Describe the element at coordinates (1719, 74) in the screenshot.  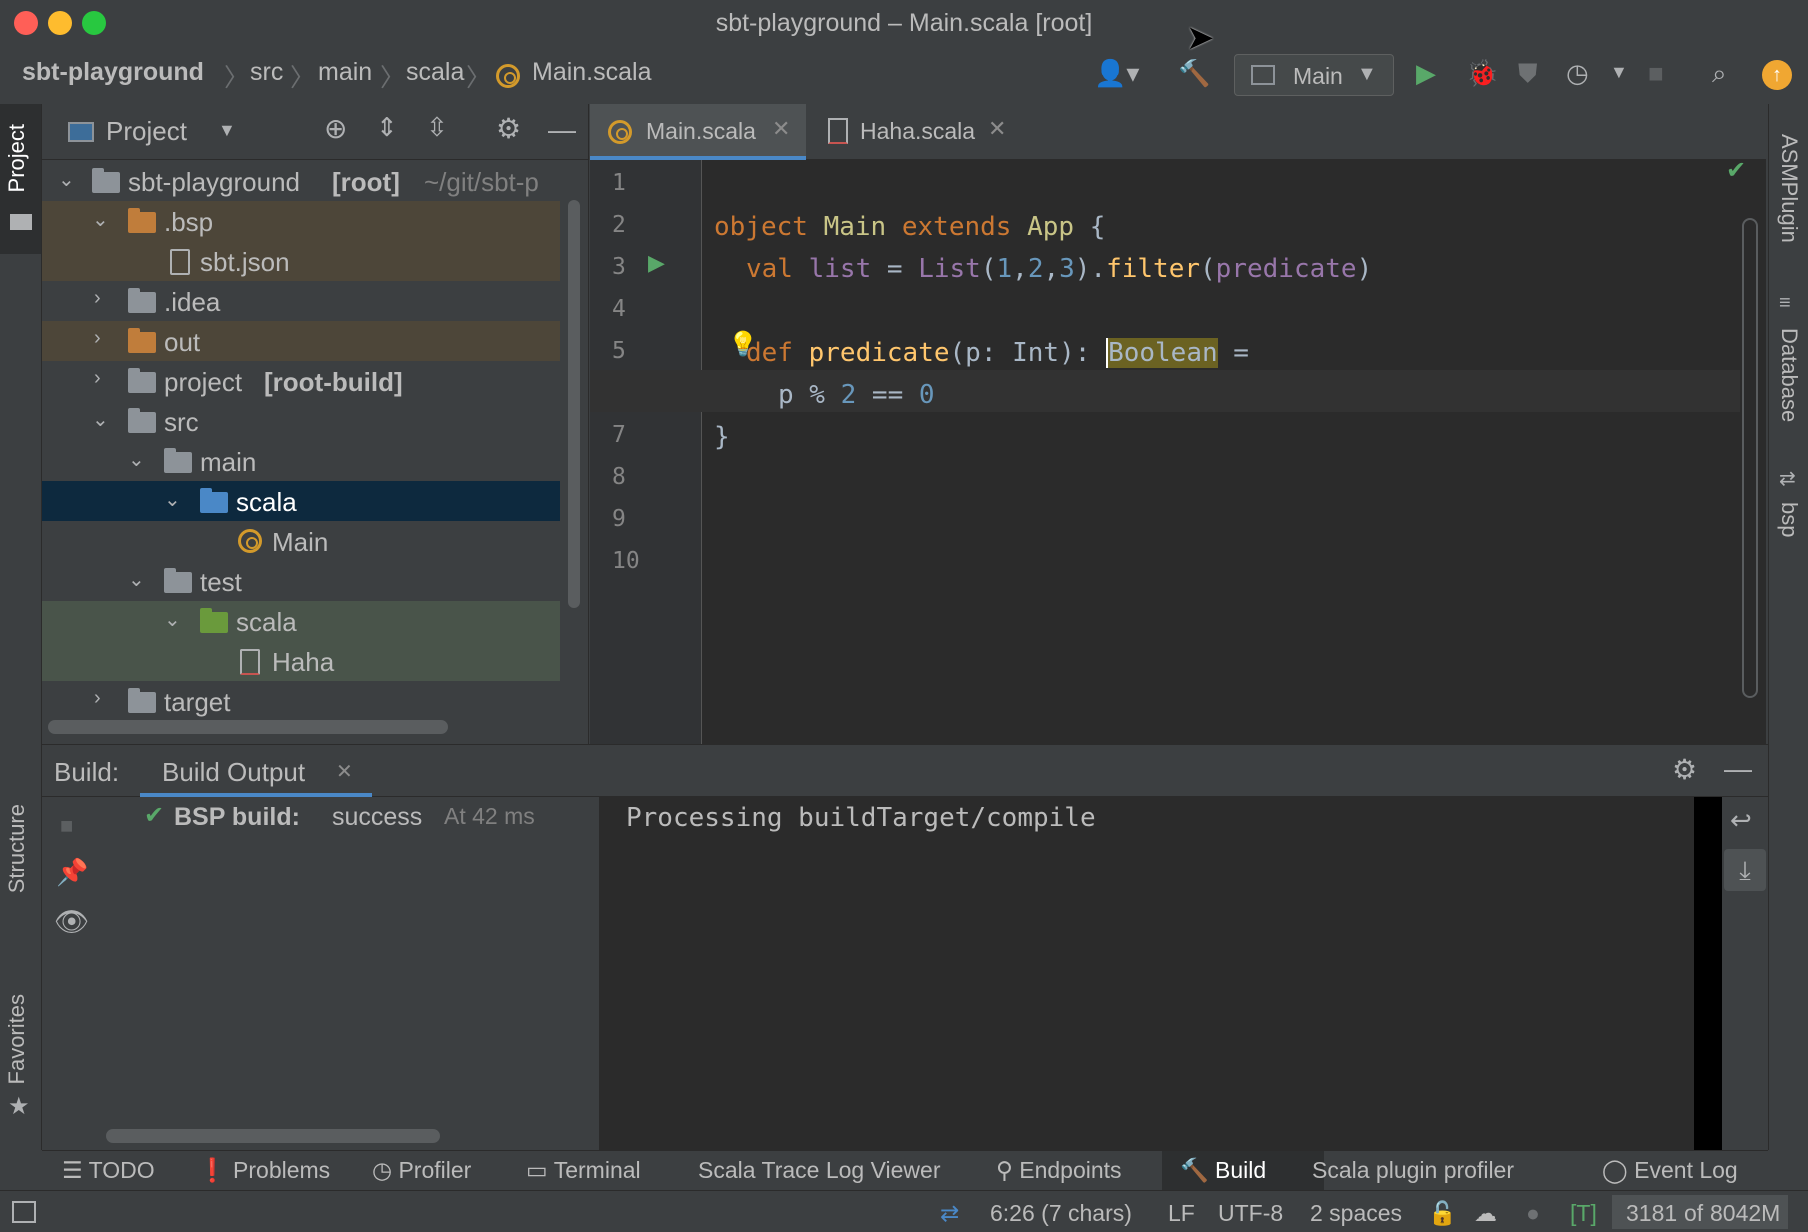
I see `search-icon: ⌕` at that location.